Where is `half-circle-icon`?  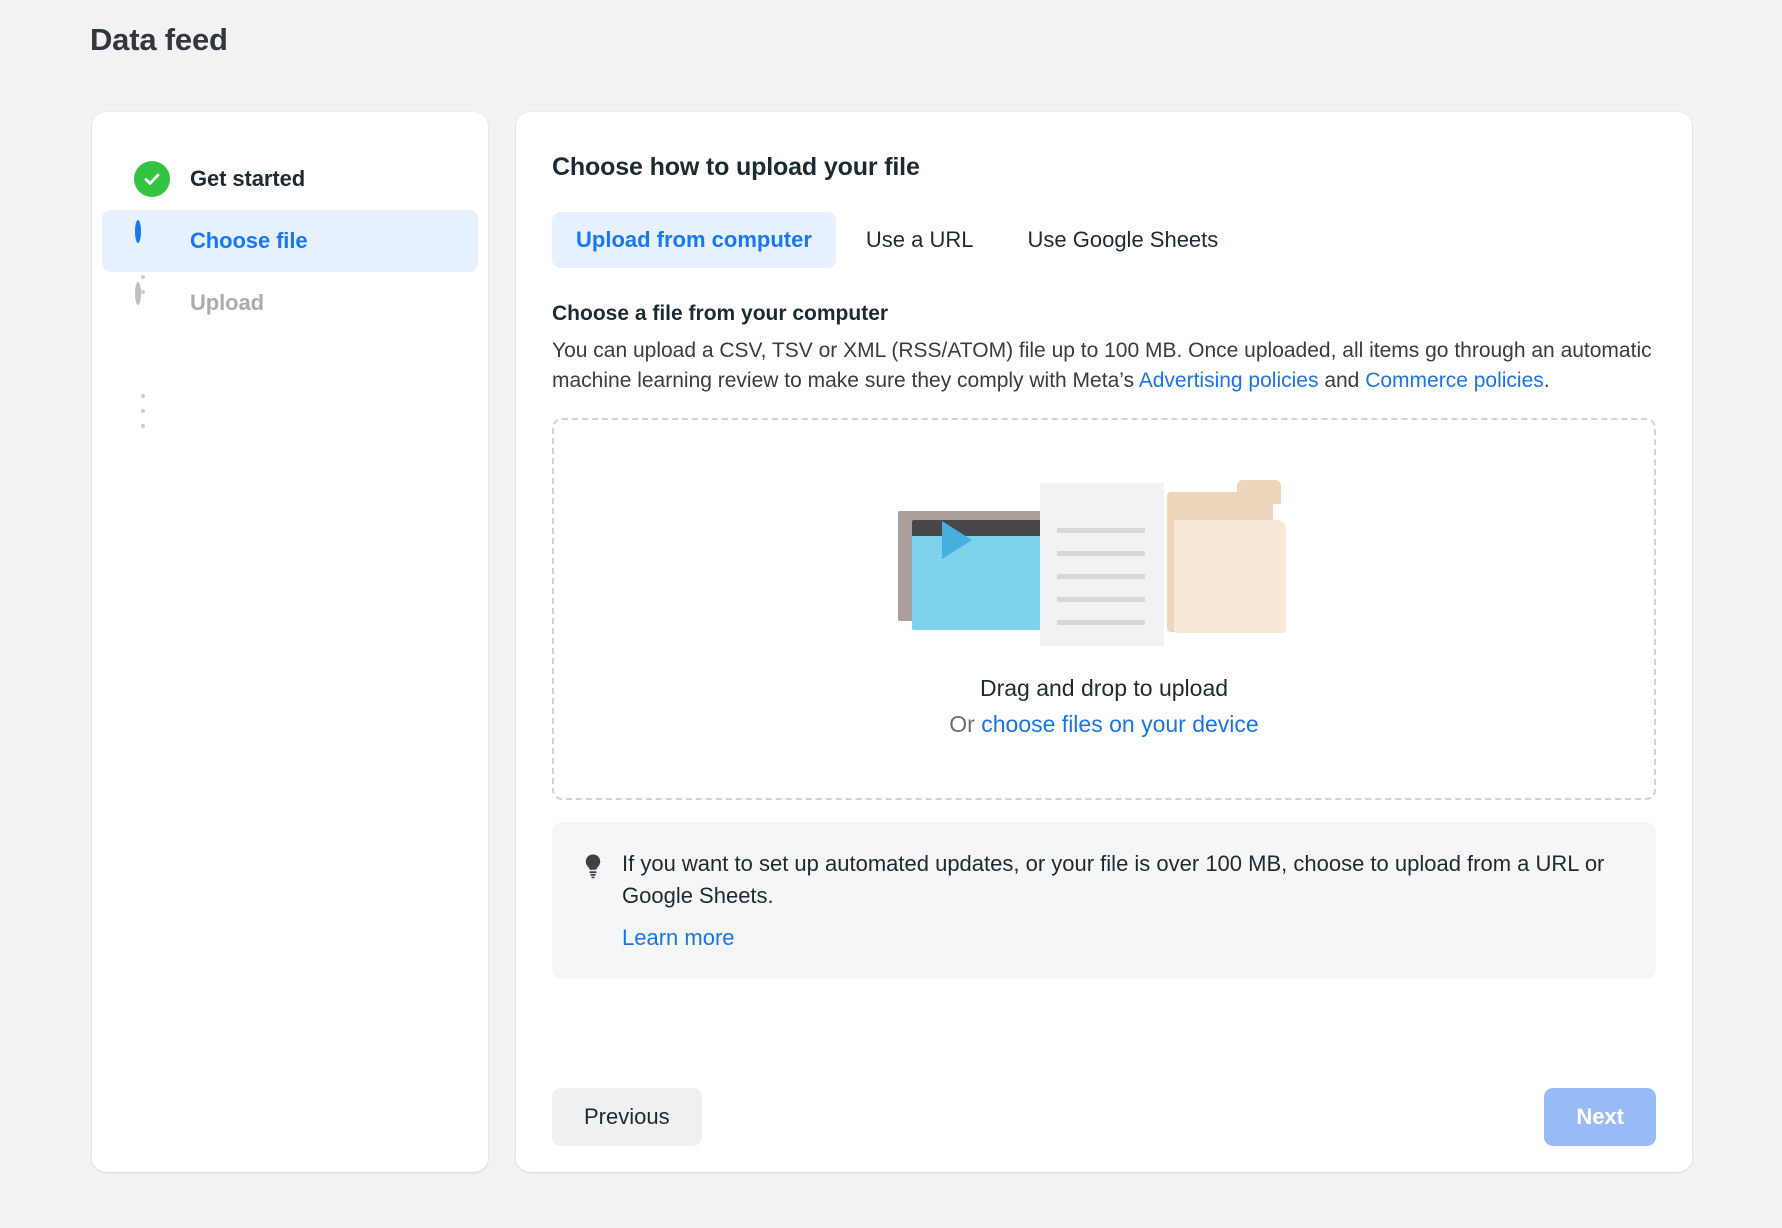
half-circle-icon is located at coordinates (152, 239).